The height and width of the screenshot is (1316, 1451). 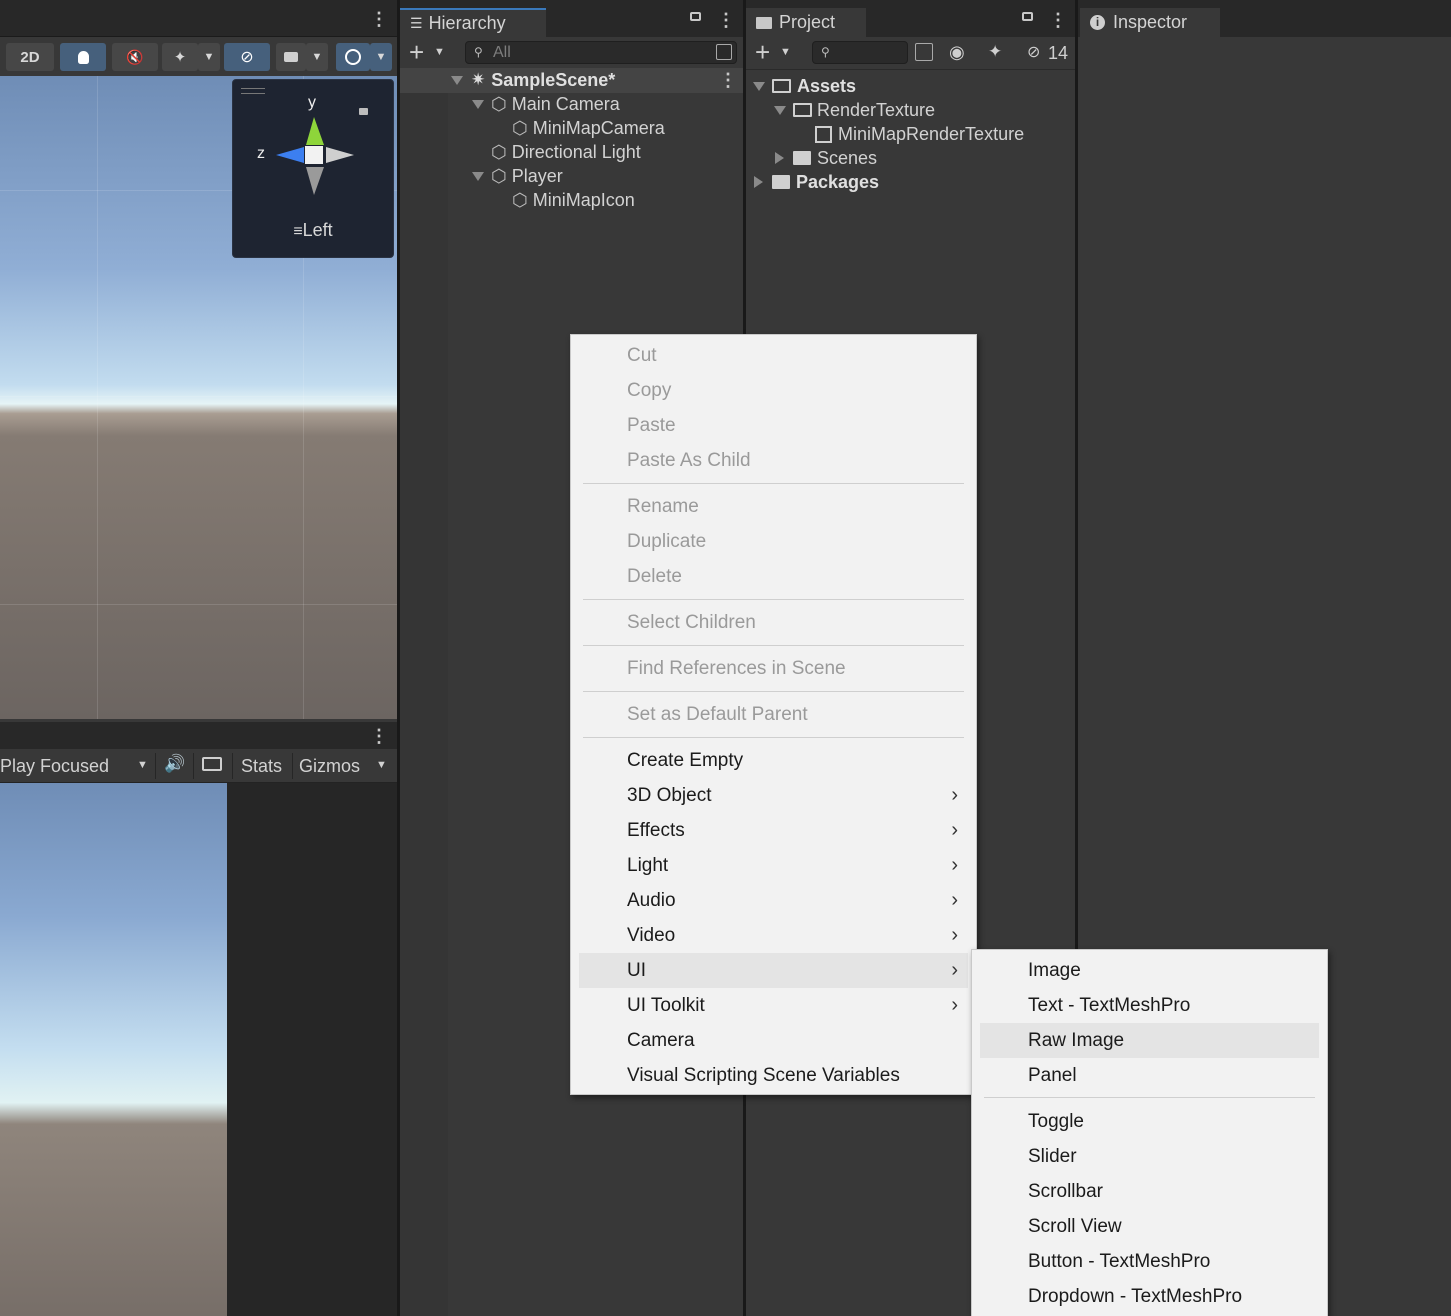 What do you see at coordinates (773, 830) in the screenshot?
I see `menu-item-effects: Effects ›` at bounding box center [773, 830].